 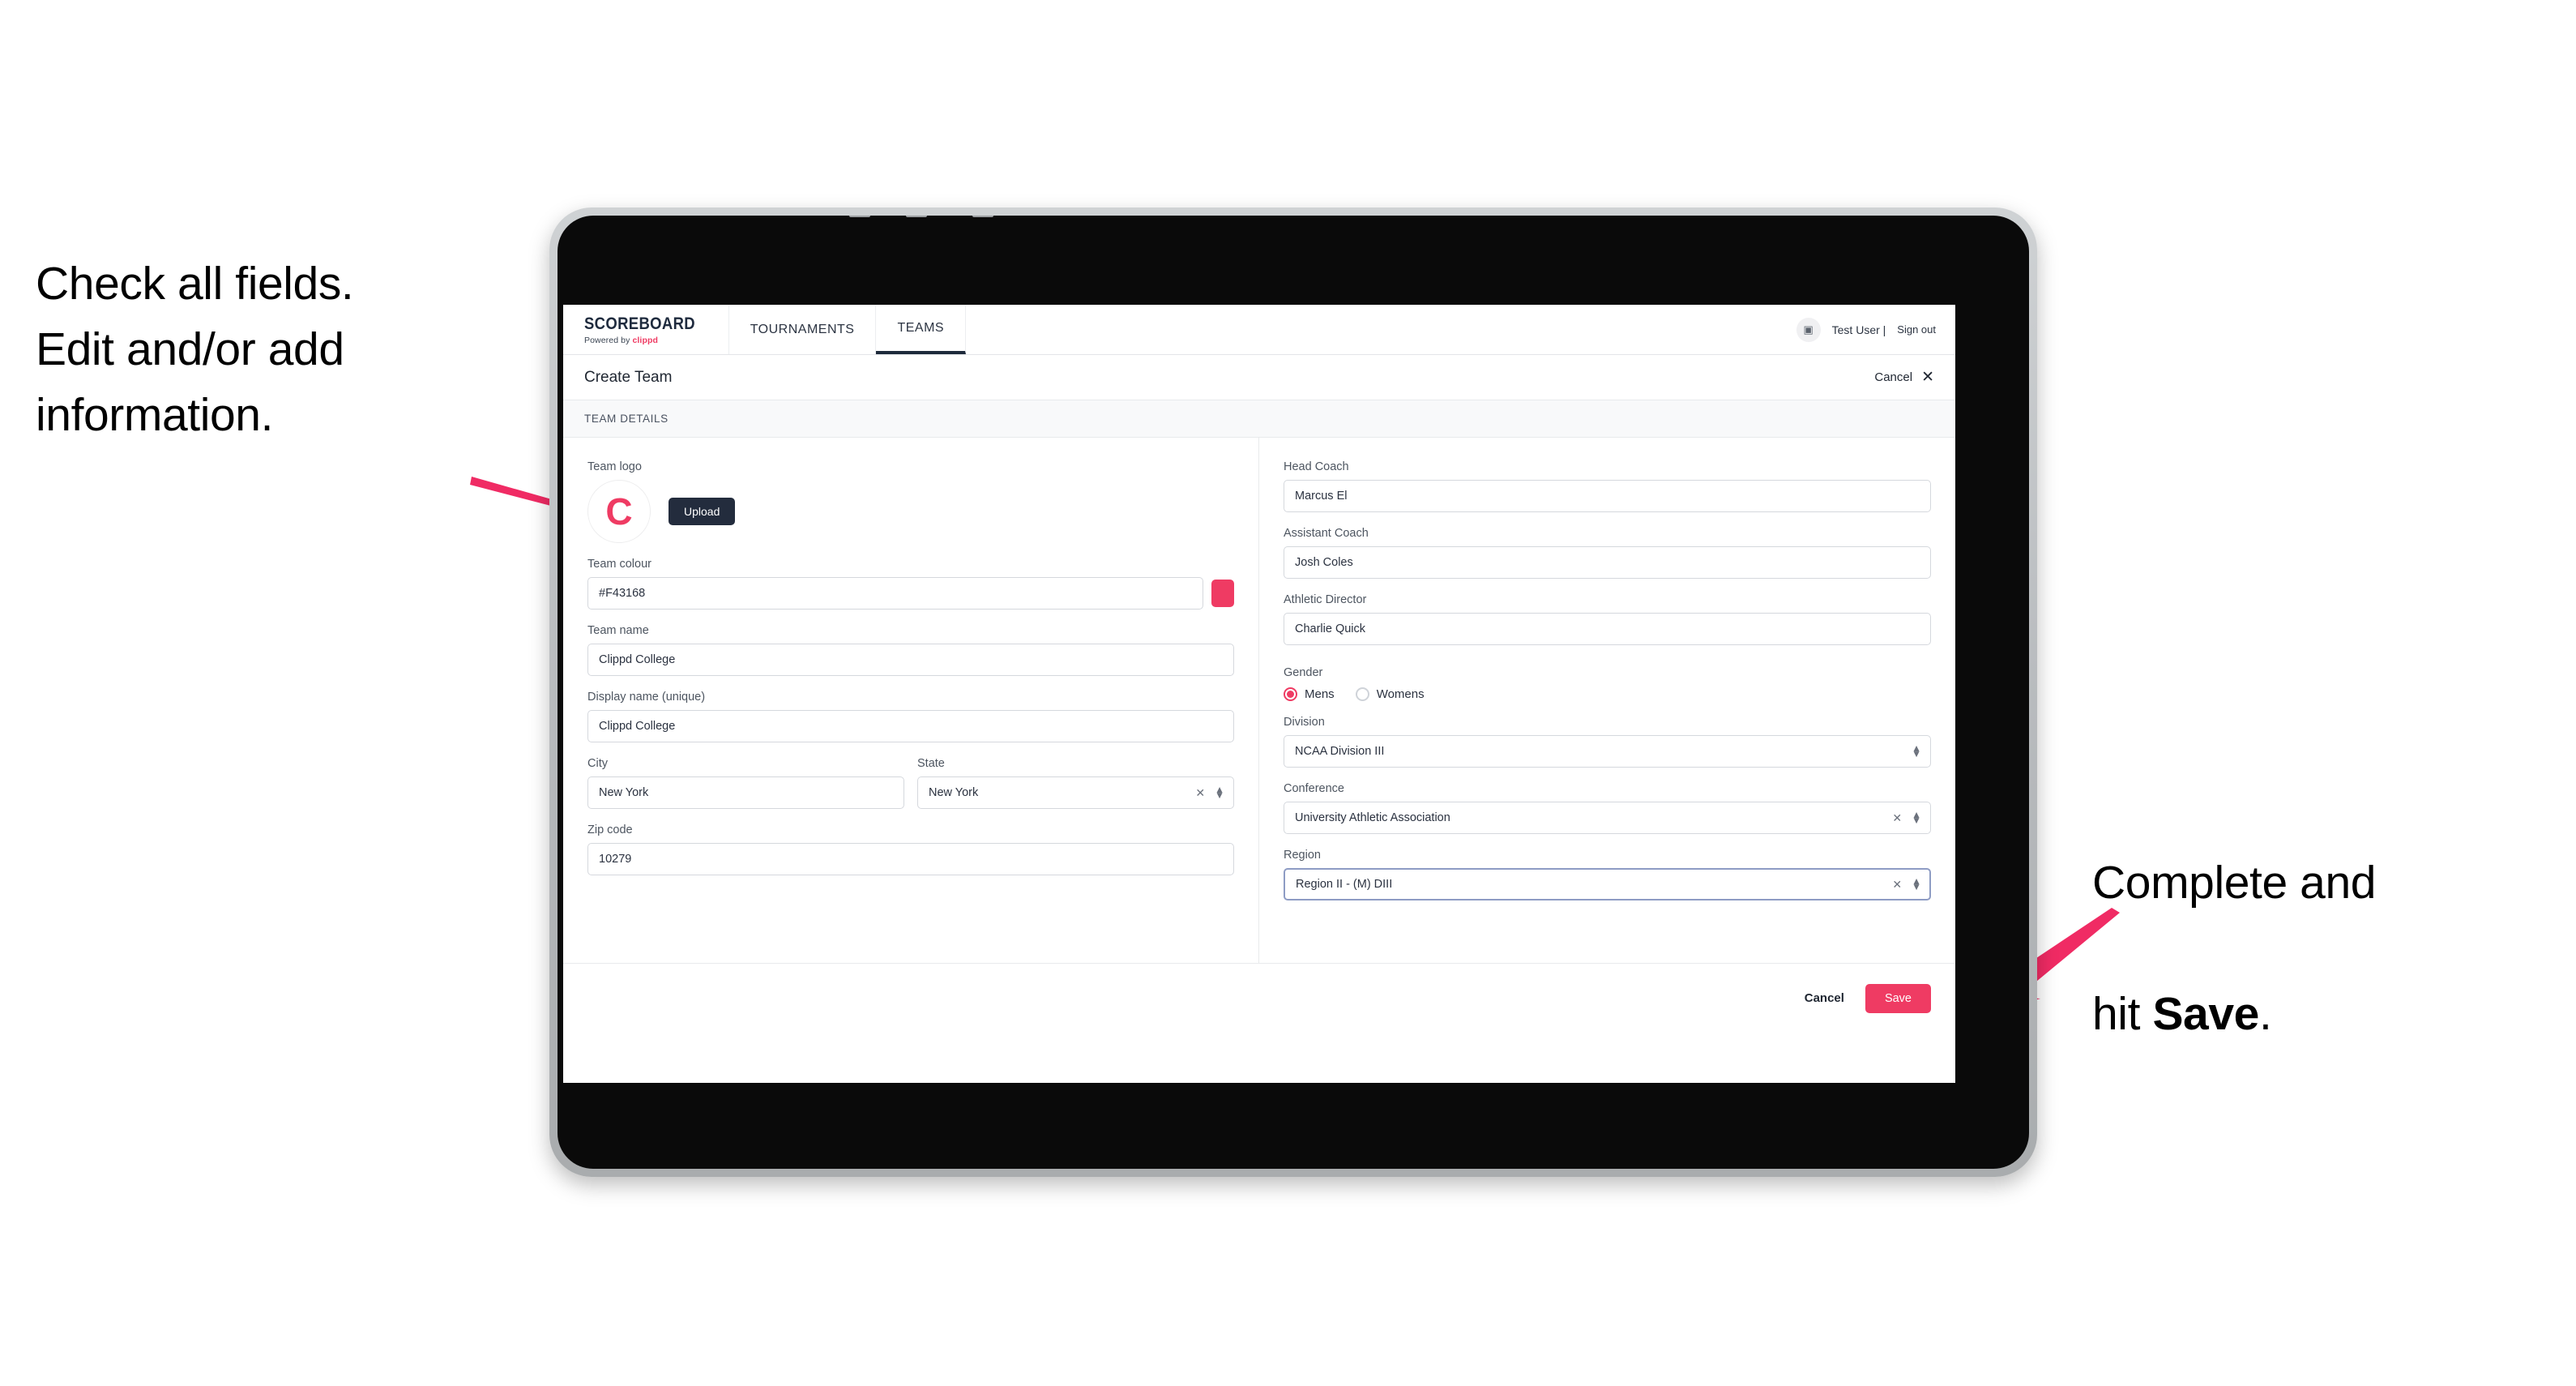 What do you see at coordinates (1607, 884) in the screenshot?
I see `region-select: Region II - (M) DIII` at bounding box center [1607, 884].